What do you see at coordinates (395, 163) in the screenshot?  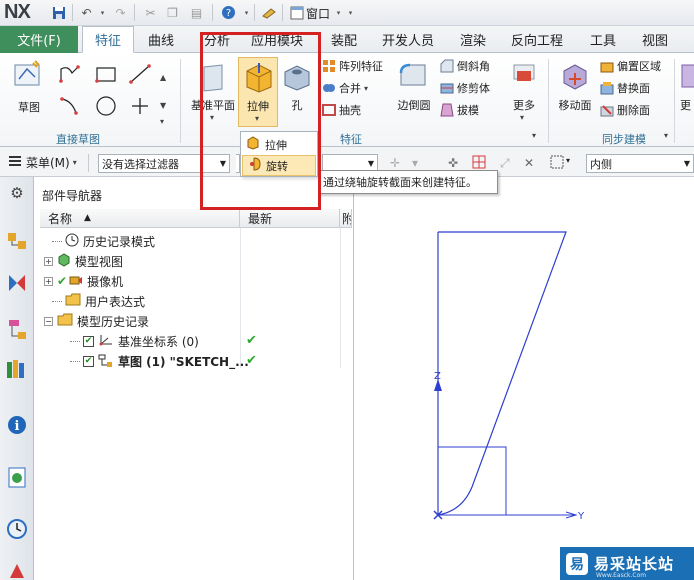 I see `snap-point-icon: ✛` at bounding box center [395, 163].